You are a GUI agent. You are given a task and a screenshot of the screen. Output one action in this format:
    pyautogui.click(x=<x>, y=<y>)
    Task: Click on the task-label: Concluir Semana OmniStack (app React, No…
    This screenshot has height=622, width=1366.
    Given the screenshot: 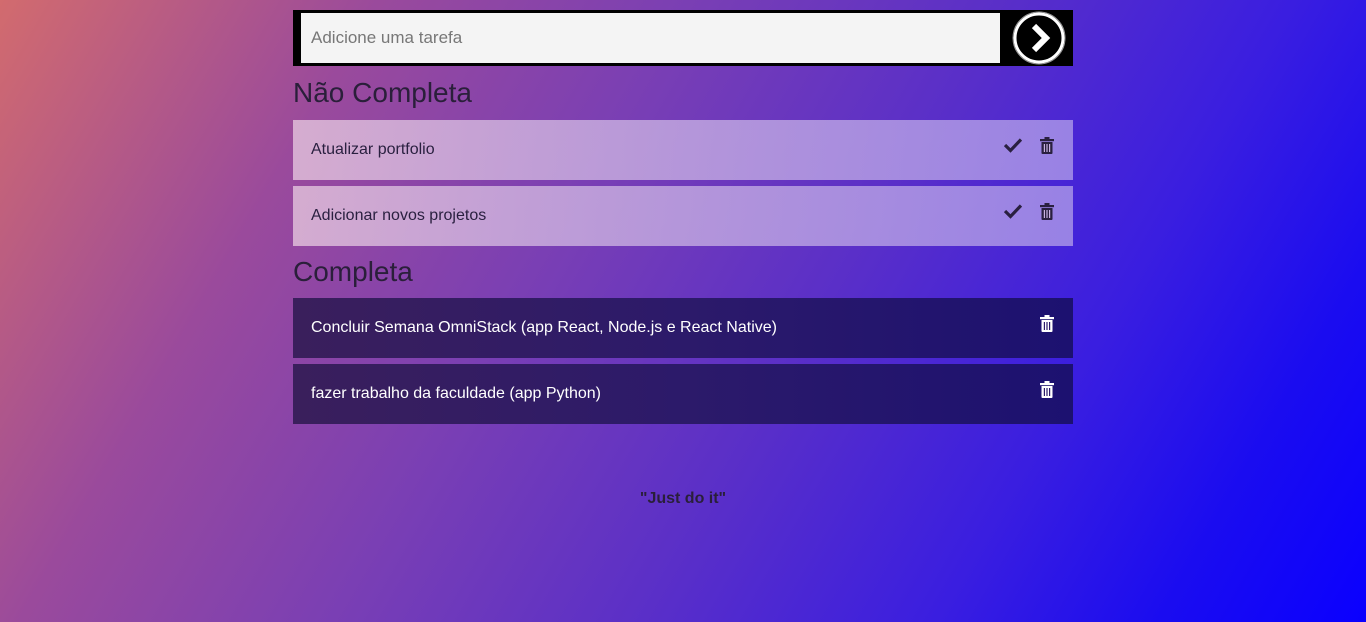 What is the action you would take?
    pyautogui.click(x=544, y=327)
    